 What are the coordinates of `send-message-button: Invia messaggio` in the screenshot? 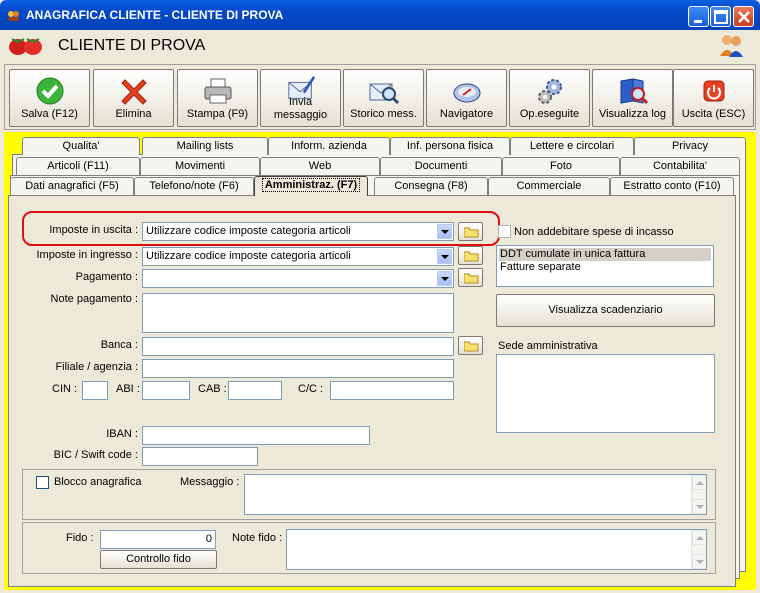 It's located at (300, 98).